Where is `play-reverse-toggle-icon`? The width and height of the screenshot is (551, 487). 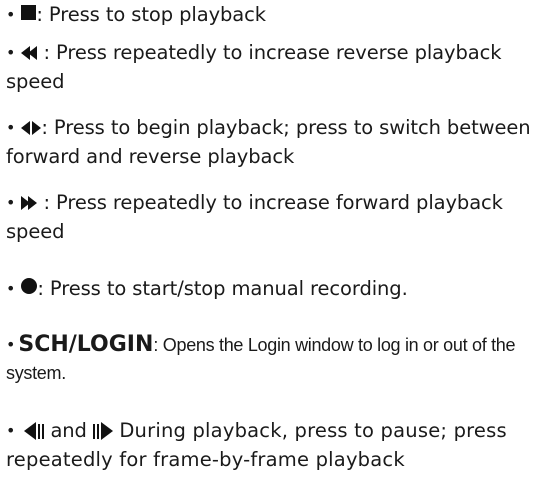 play-reverse-toggle-icon is located at coordinates (31, 129).